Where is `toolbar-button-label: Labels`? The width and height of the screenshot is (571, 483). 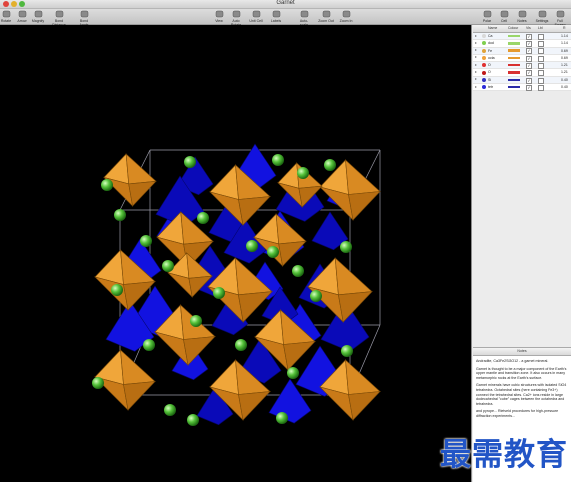
toolbar-button-label: Labels is located at coordinates (276, 21).